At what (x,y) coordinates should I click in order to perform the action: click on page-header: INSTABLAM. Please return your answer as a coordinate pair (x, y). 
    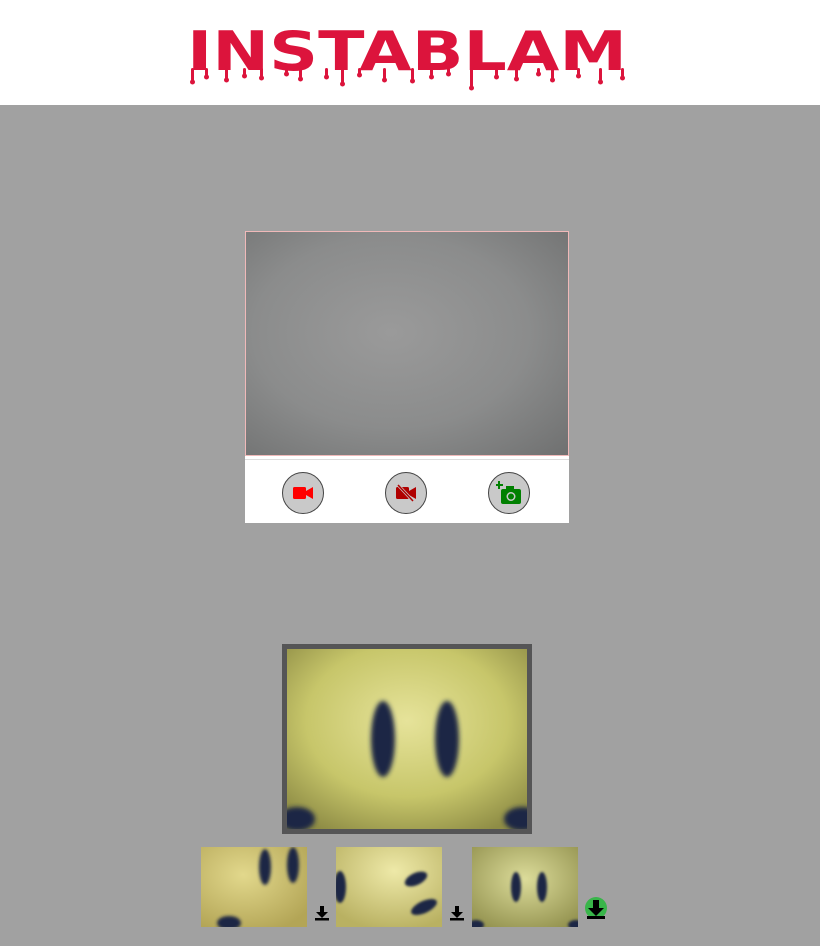
    Looking at the image, I should click on (410, 52).